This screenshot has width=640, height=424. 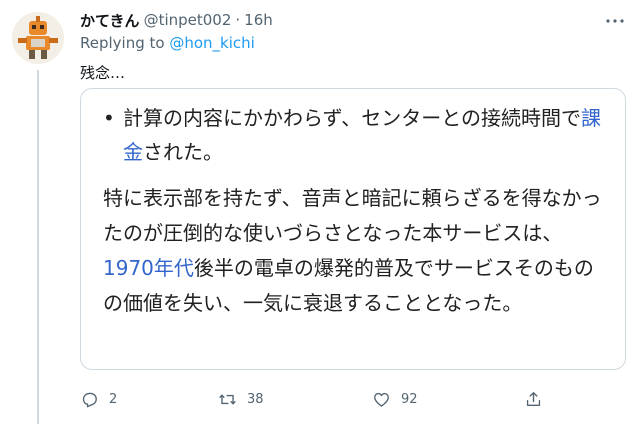 What do you see at coordinates (615, 21) in the screenshot?
I see `more-icon` at bounding box center [615, 21].